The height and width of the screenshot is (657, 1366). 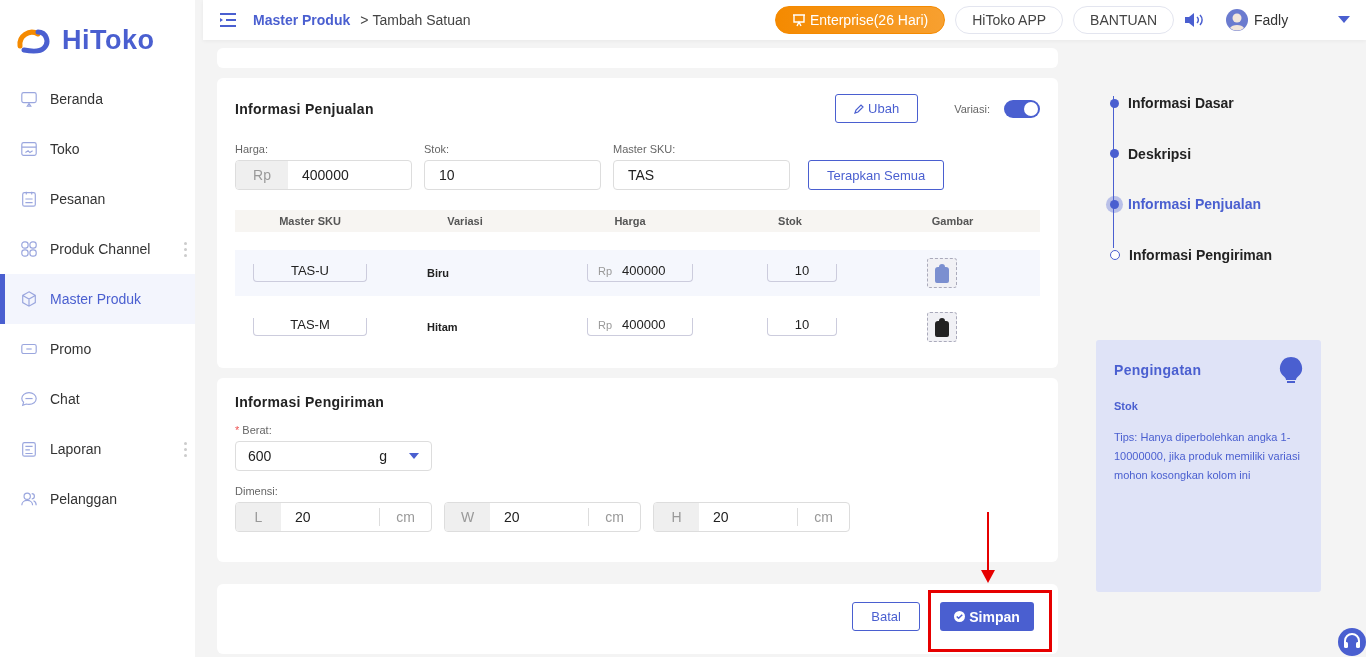 What do you see at coordinates (252, 149) in the screenshot?
I see `field-label: Harga:` at bounding box center [252, 149].